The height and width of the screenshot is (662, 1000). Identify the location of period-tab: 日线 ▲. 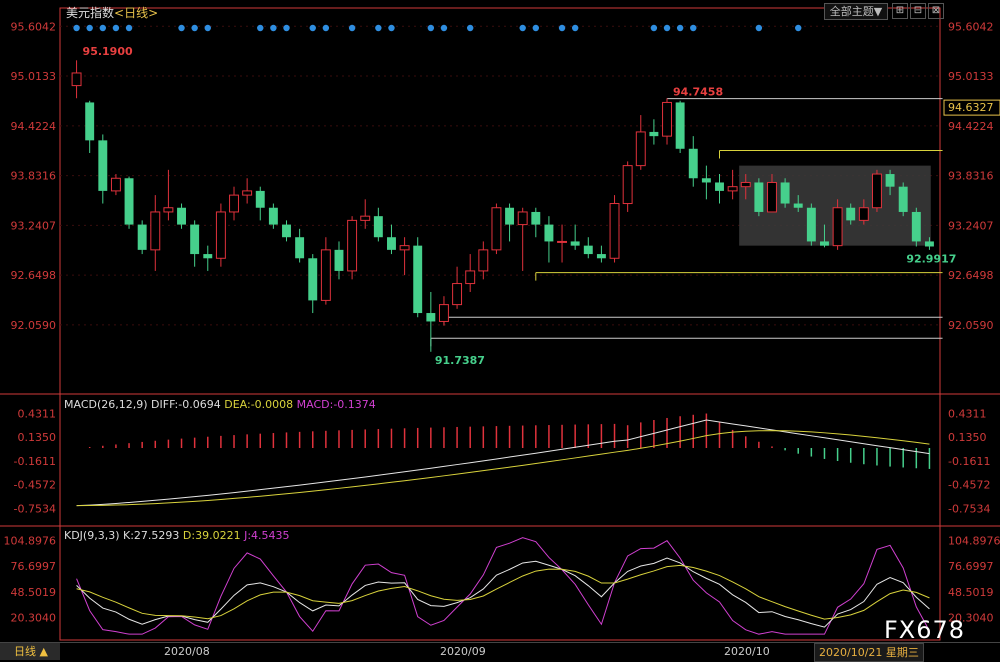
(30, 651).